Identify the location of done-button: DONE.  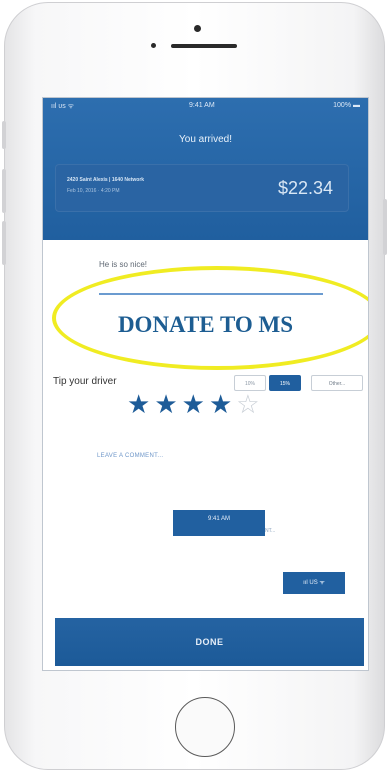
(209, 642).